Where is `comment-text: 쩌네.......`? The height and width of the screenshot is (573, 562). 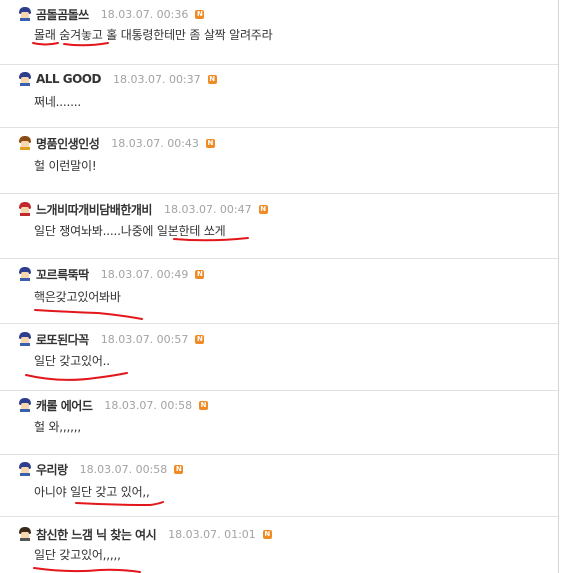
comment-text: 쩌네....... is located at coordinates (57, 102).